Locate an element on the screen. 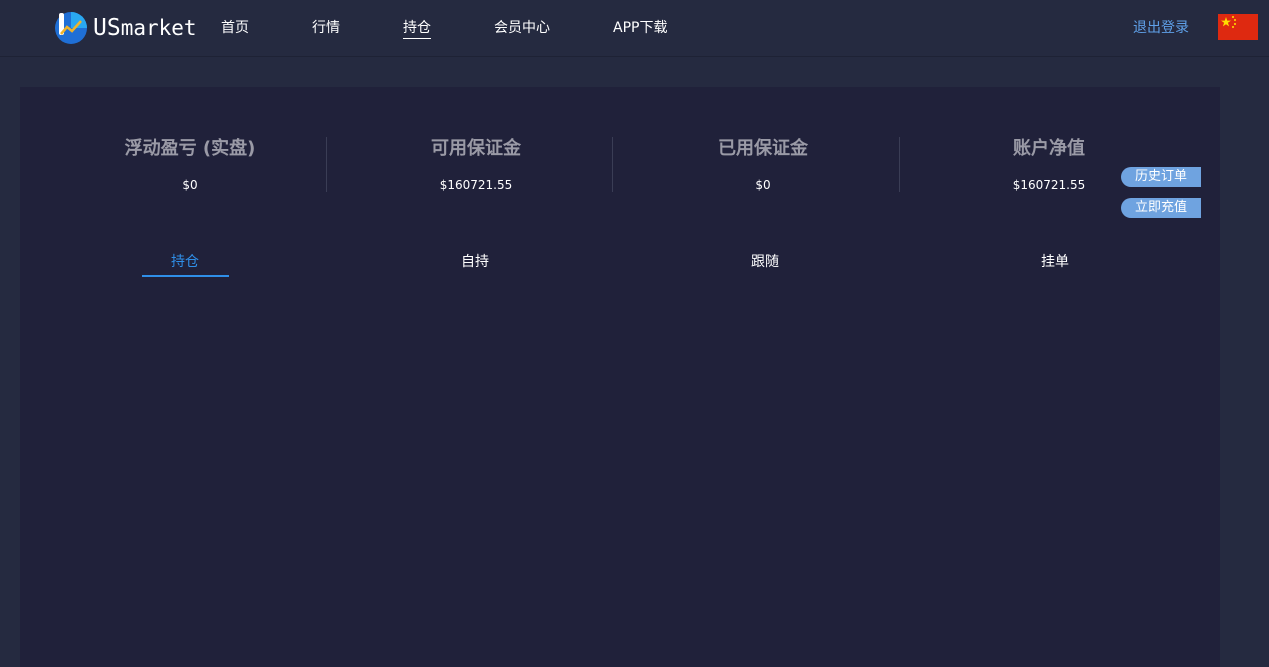  stat-used-margin: 已用保证金 $0 is located at coordinates (763, 165).